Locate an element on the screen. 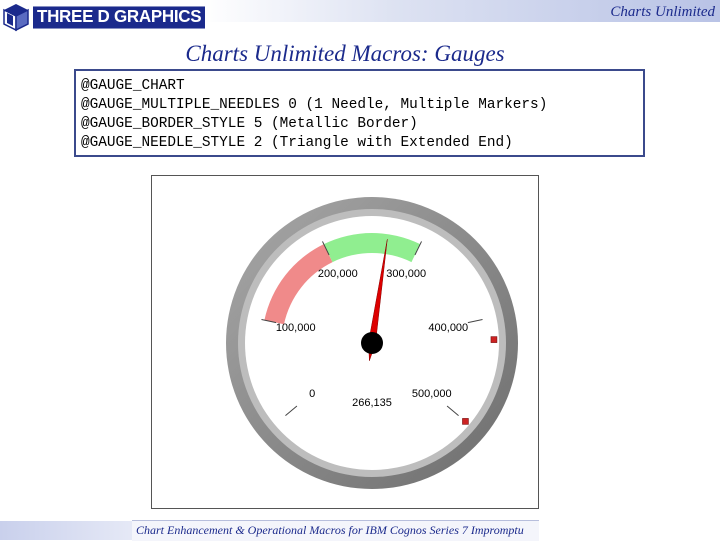 The height and width of the screenshot is (541, 720). gauge-needle-hub is located at coordinates (372, 343).